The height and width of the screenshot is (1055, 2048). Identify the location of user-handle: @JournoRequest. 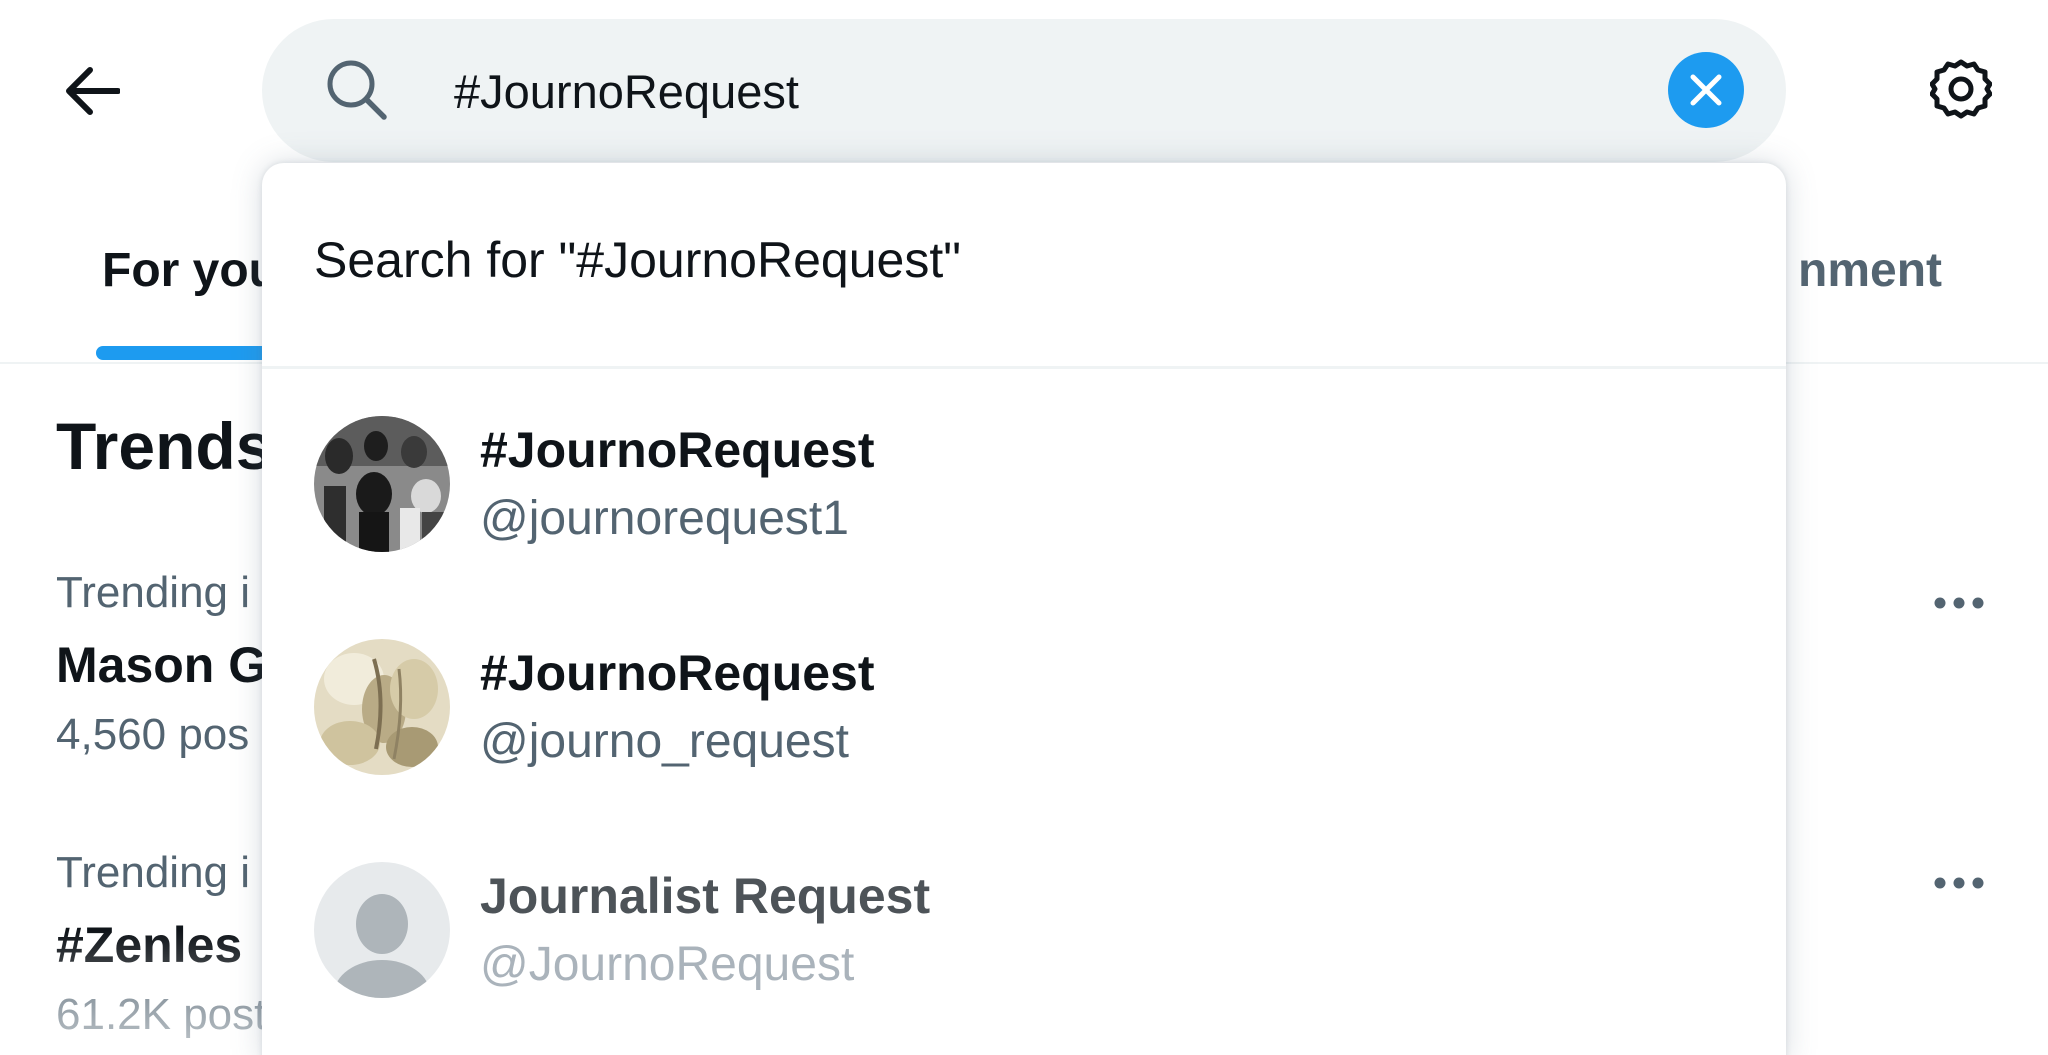
(667, 964).